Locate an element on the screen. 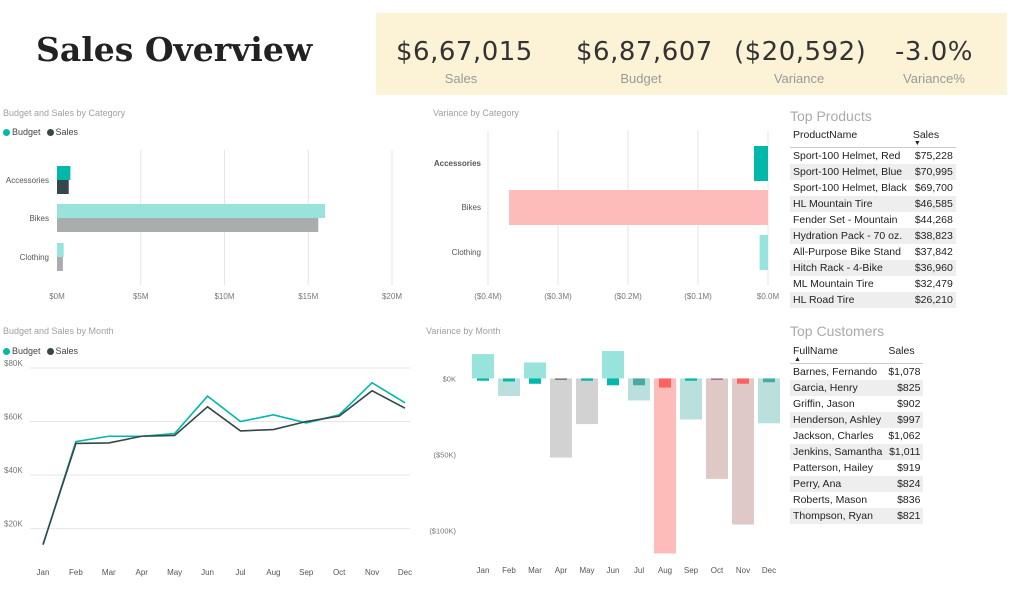 The width and height of the screenshot is (1013, 595). table-row: Perry, Ana $824 is located at coordinates (857, 484).